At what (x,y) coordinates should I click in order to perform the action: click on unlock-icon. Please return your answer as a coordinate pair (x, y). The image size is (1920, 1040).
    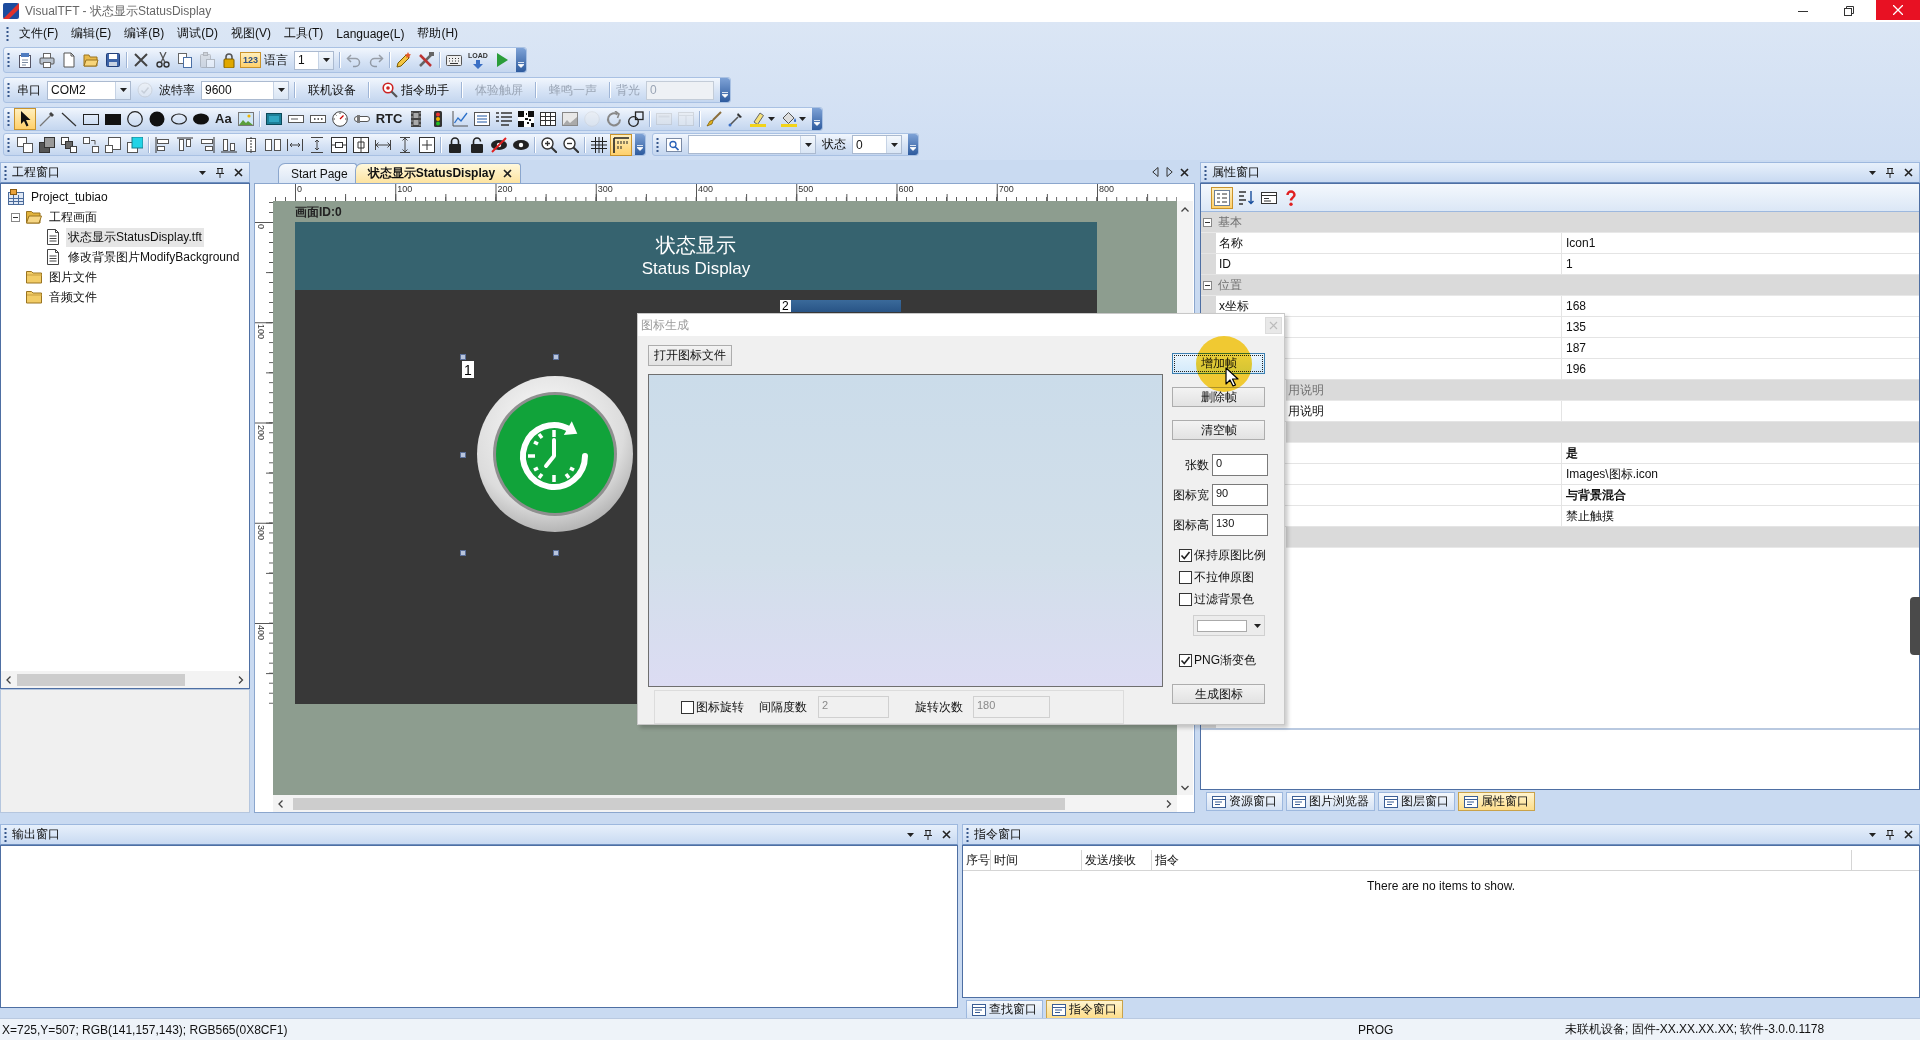
    Looking at the image, I should click on (477, 144).